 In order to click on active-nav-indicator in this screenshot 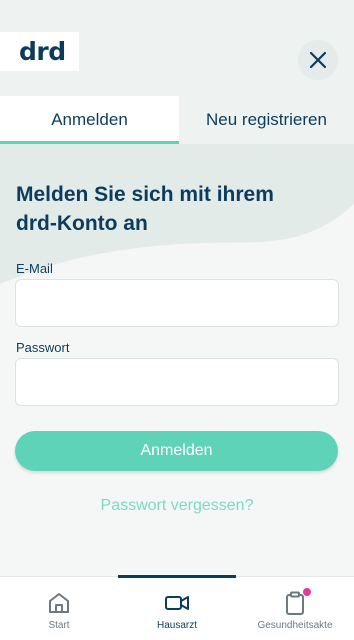, I will do `click(177, 576)`.